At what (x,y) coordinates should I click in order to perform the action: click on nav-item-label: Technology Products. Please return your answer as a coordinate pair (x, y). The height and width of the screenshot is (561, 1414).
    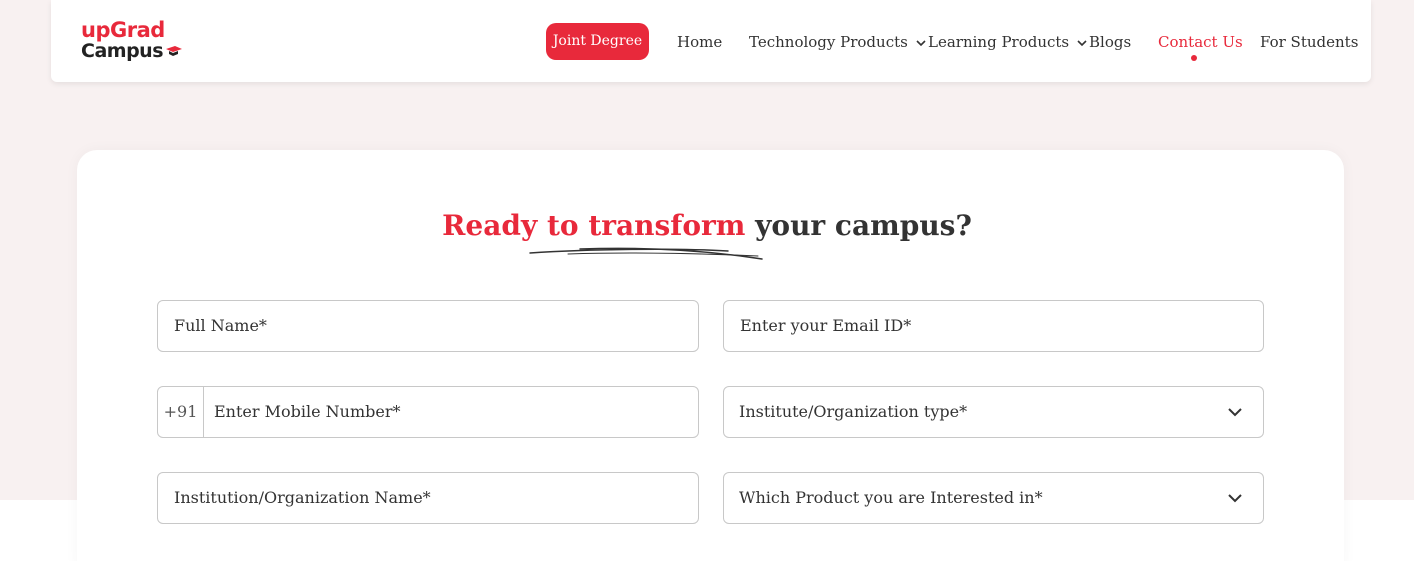
    Looking at the image, I should click on (828, 42).